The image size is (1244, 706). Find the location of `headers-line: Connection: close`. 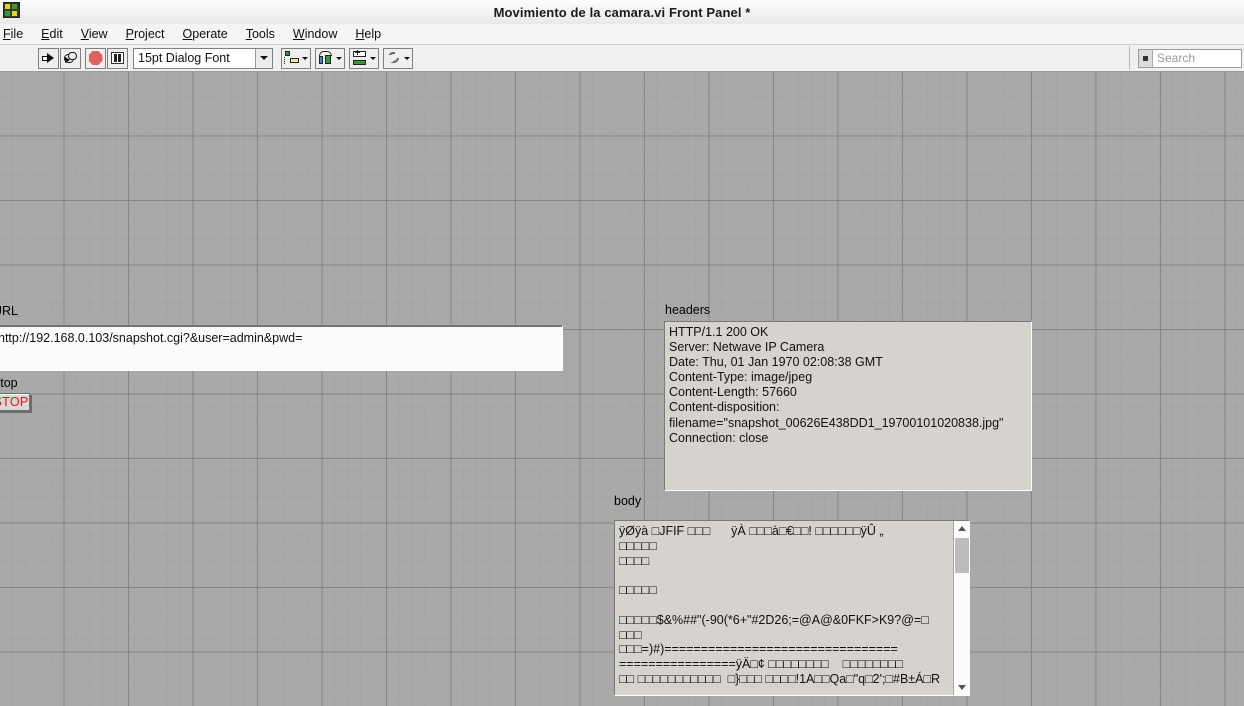

headers-line: Connection: close is located at coordinates (719, 437).